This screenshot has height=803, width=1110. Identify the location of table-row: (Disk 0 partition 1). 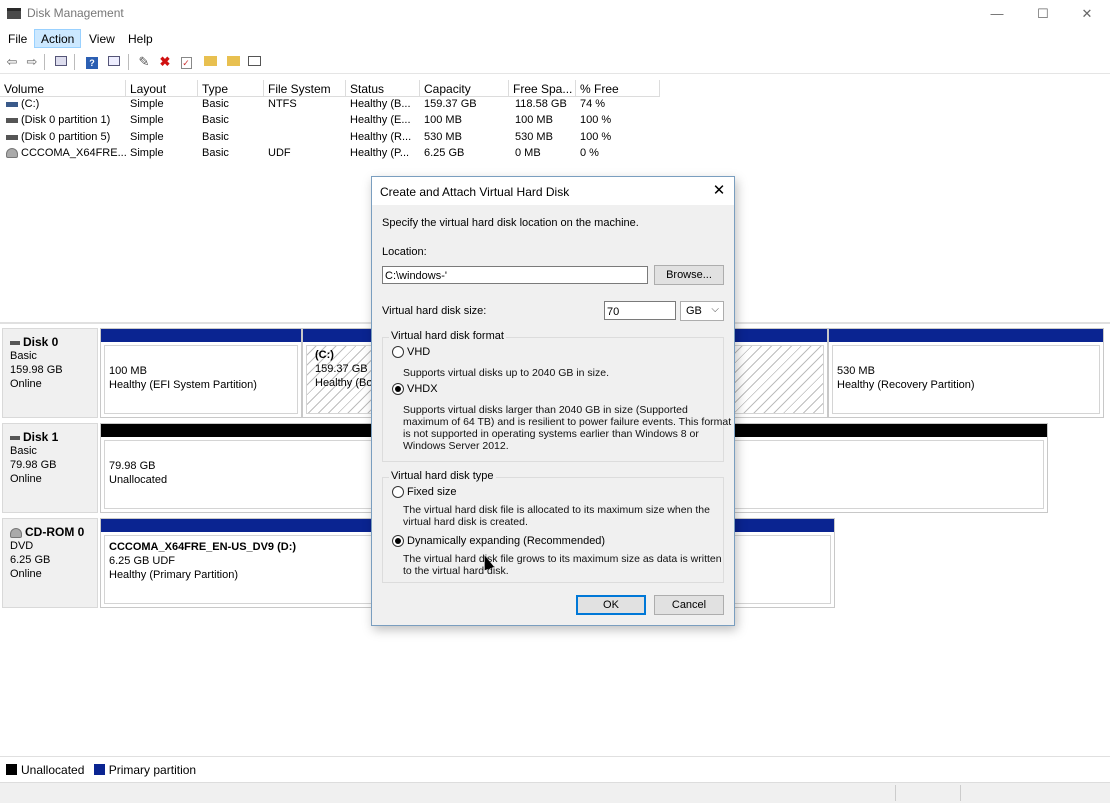
(64, 122).